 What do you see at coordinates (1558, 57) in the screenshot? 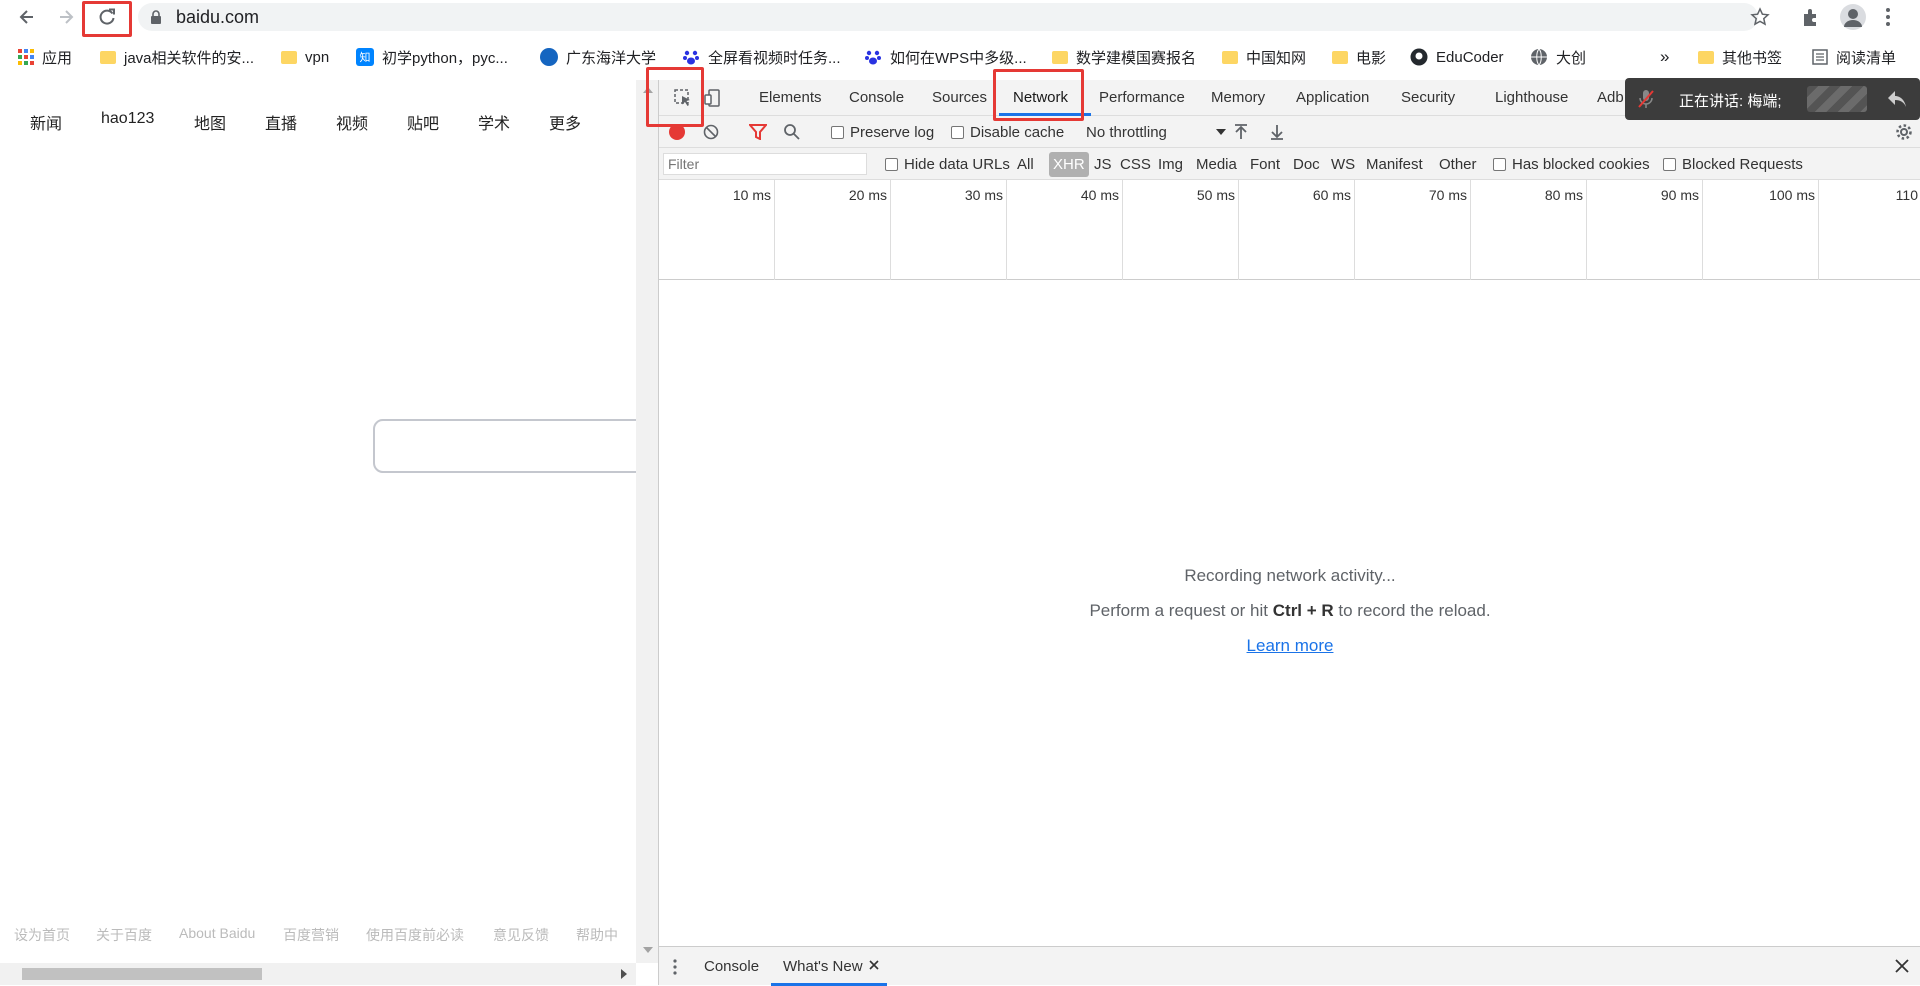
I see `bookmark-dachuang: 大创` at bounding box center [1558, 57].